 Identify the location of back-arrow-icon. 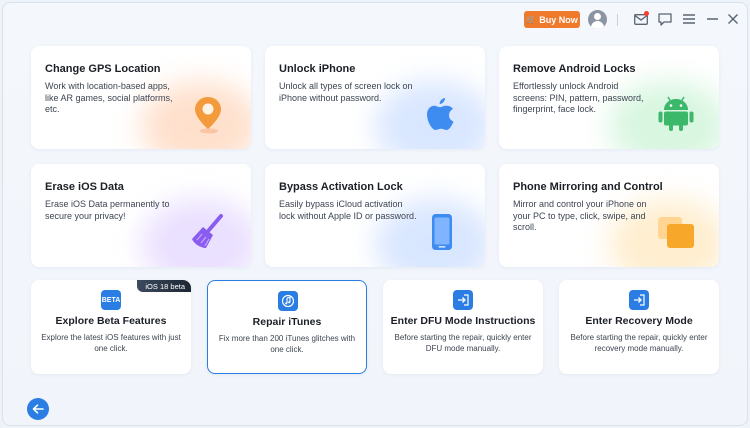
(38, 409).